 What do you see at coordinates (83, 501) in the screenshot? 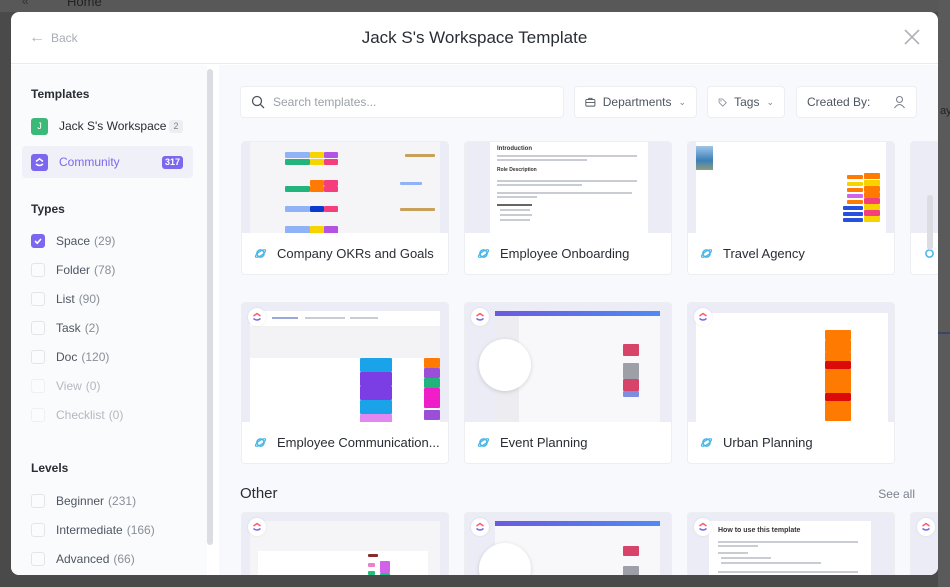
I see `level-filter-beginner: Beginner (231)` at bounding box center [83, 501].